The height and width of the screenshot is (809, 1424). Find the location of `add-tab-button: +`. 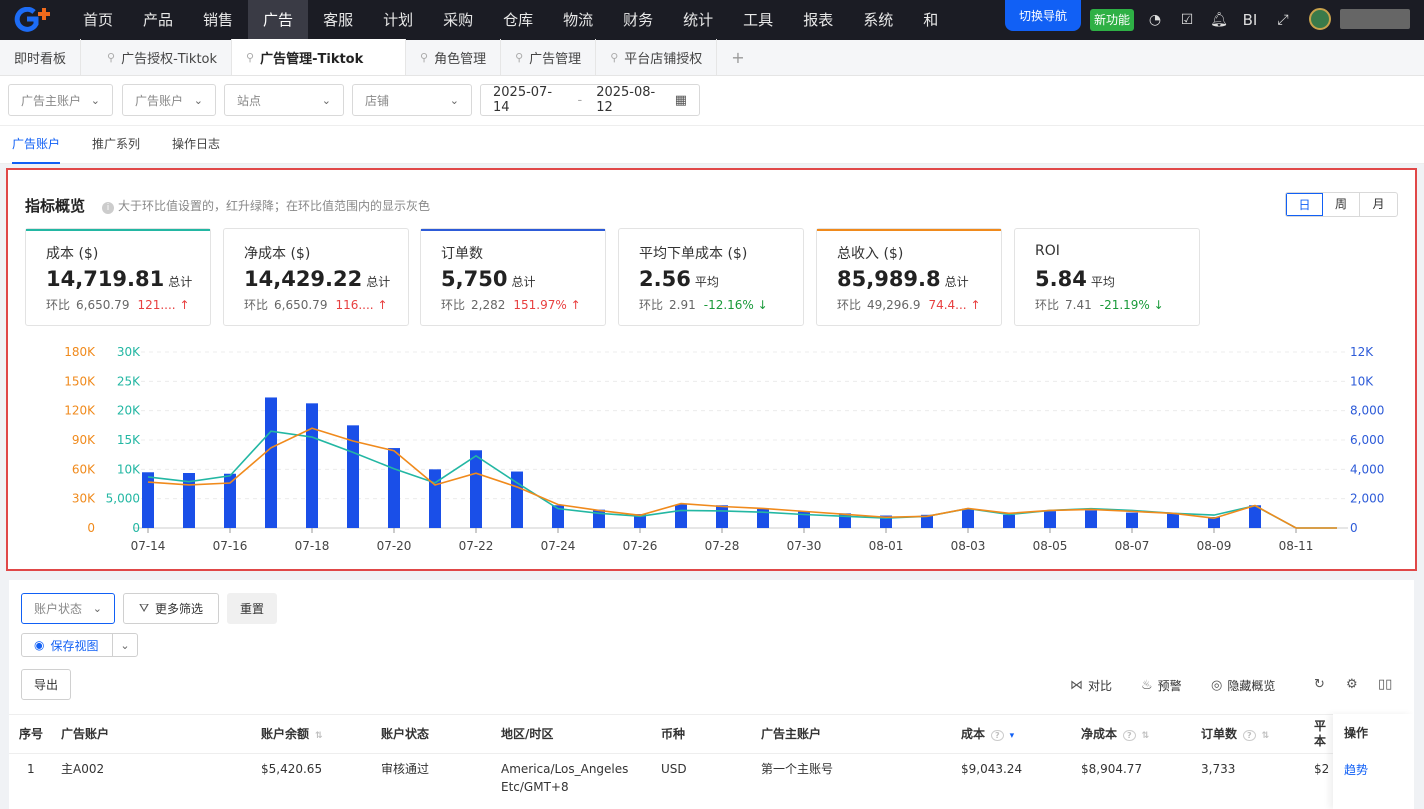

add-tab-button: + is located at coordinates (737, 57).